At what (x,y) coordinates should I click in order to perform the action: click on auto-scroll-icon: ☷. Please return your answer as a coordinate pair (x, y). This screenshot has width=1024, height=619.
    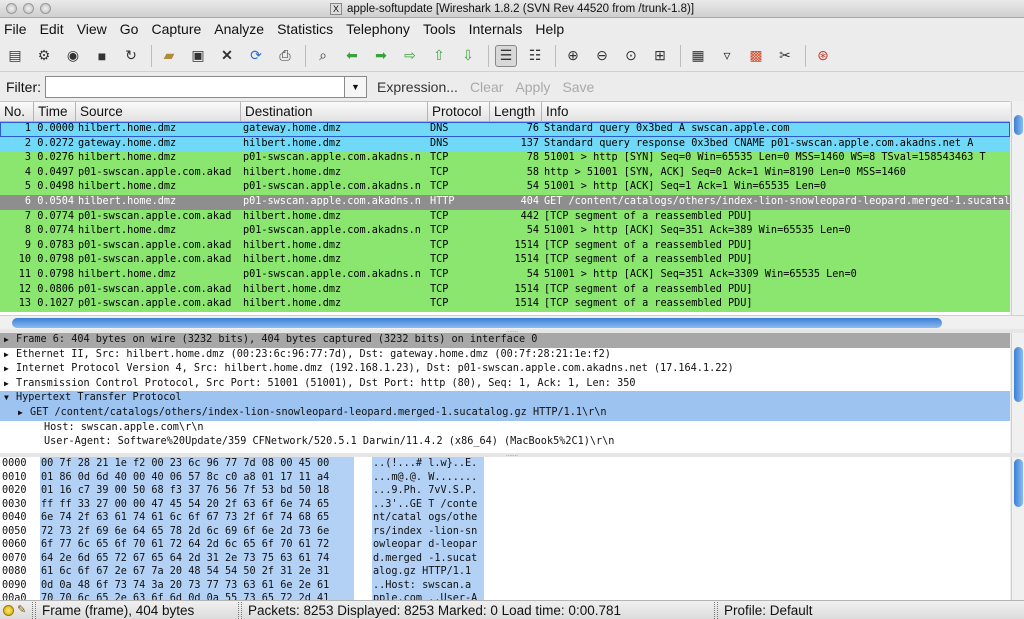
    Looking at the image, I should click on (535, 56).